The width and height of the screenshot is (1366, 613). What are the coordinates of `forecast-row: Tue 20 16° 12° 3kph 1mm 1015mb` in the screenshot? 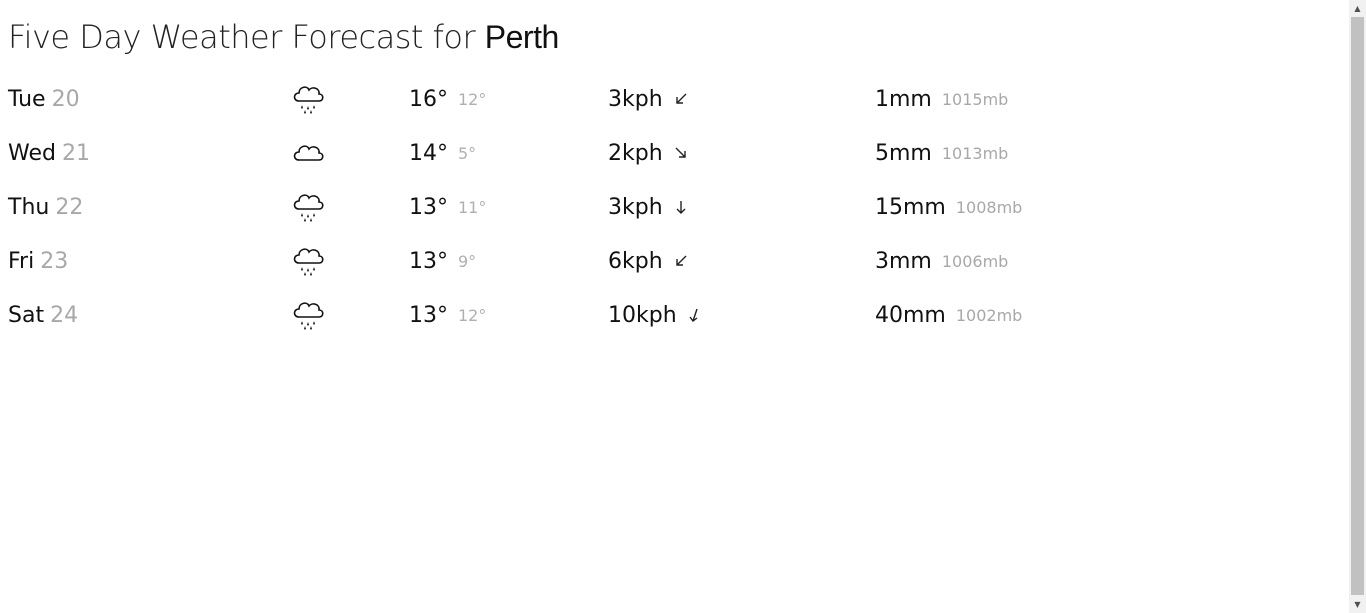 It's located at (674, 99).